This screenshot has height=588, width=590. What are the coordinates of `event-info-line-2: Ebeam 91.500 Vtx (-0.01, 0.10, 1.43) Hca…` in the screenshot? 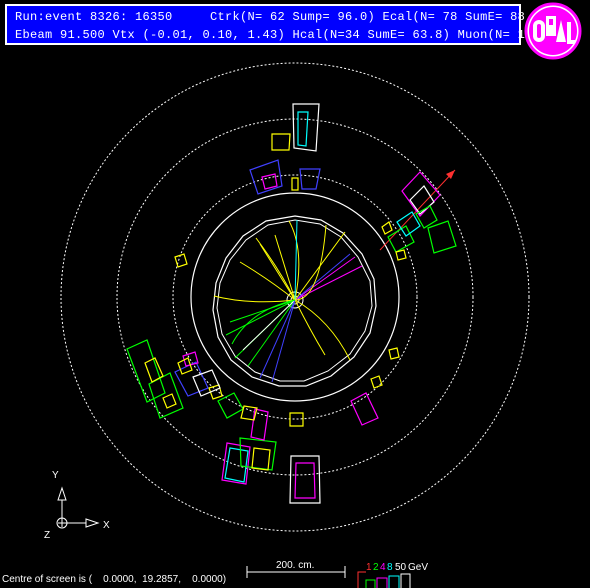 It's located at (274, 35).